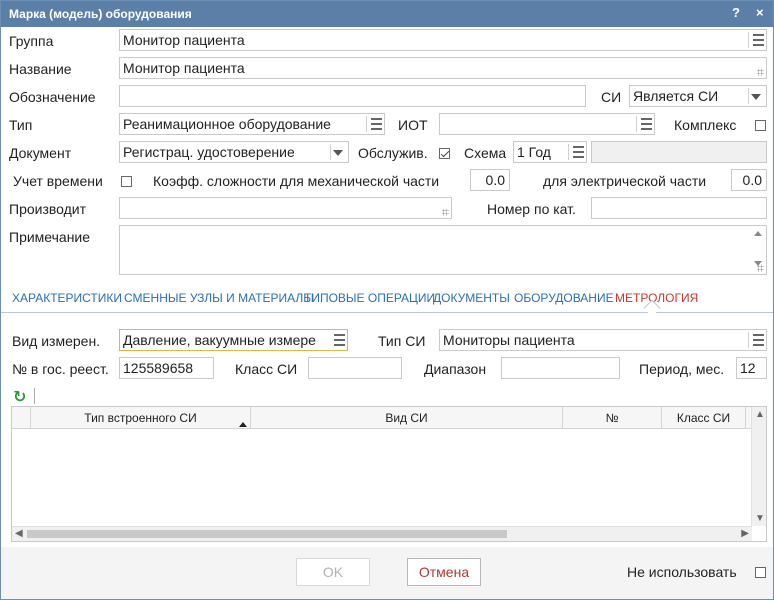 Image resolution: width=774 pixels, height=600 pixels. I want to click on help-button: ?, so click(736, 12).